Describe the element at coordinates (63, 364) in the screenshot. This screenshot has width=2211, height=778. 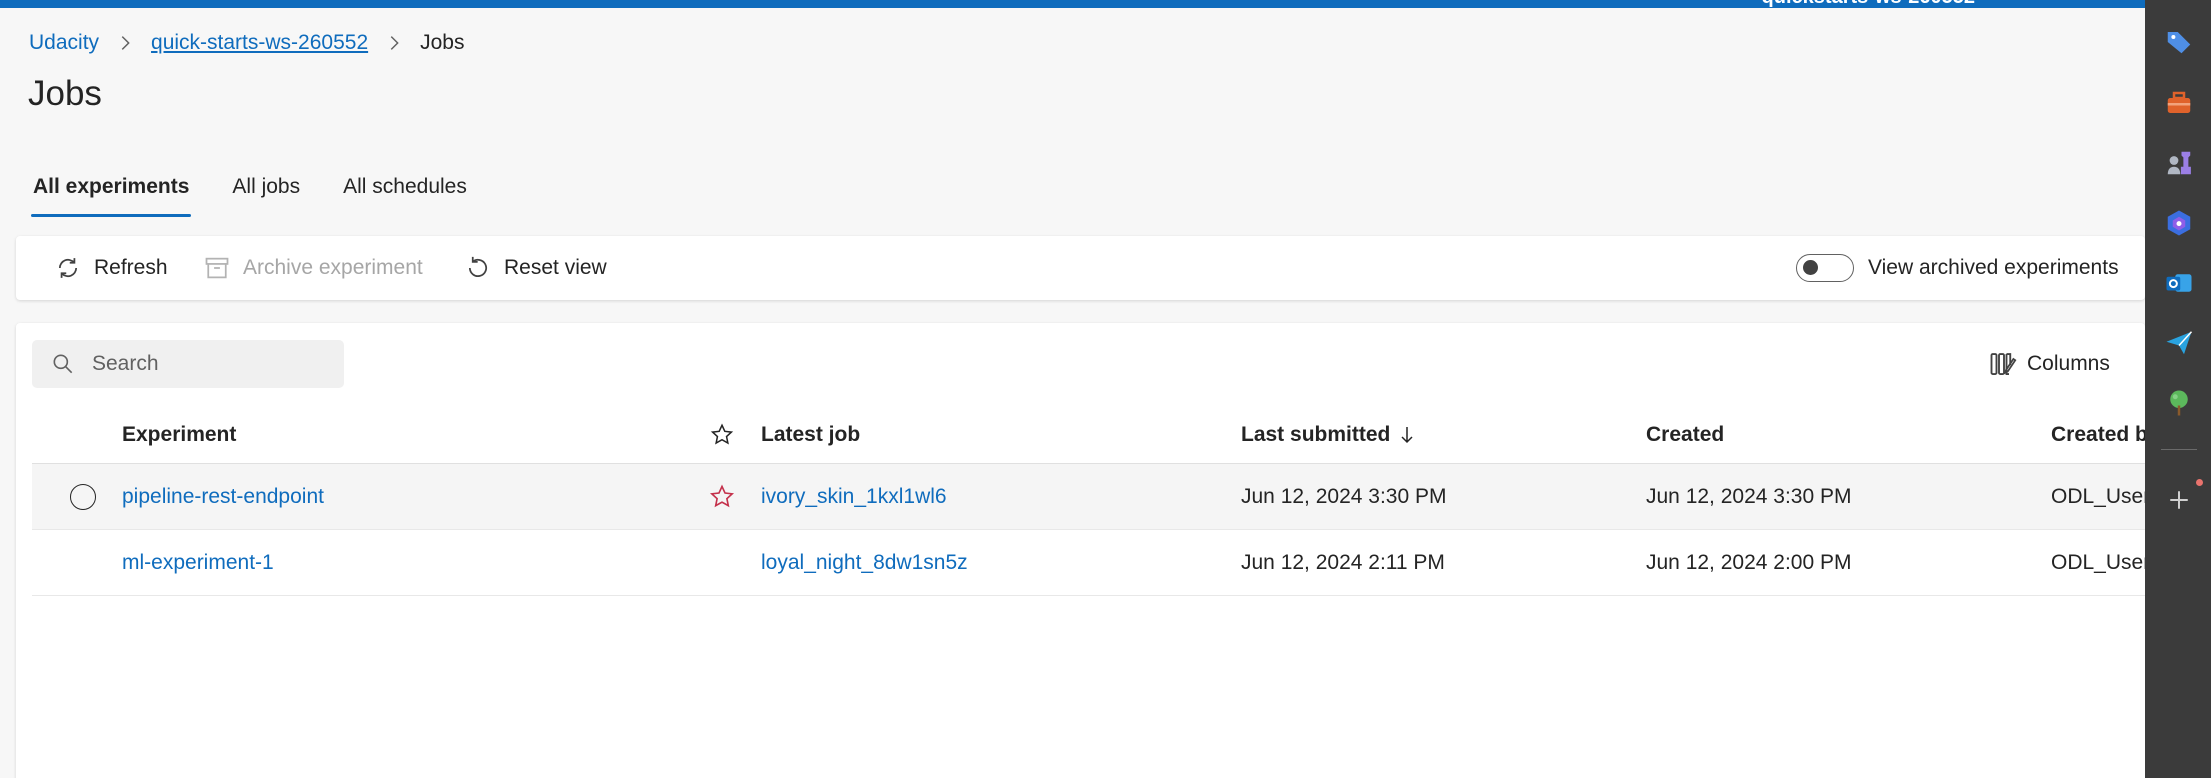
I see `search-icon` at that location.